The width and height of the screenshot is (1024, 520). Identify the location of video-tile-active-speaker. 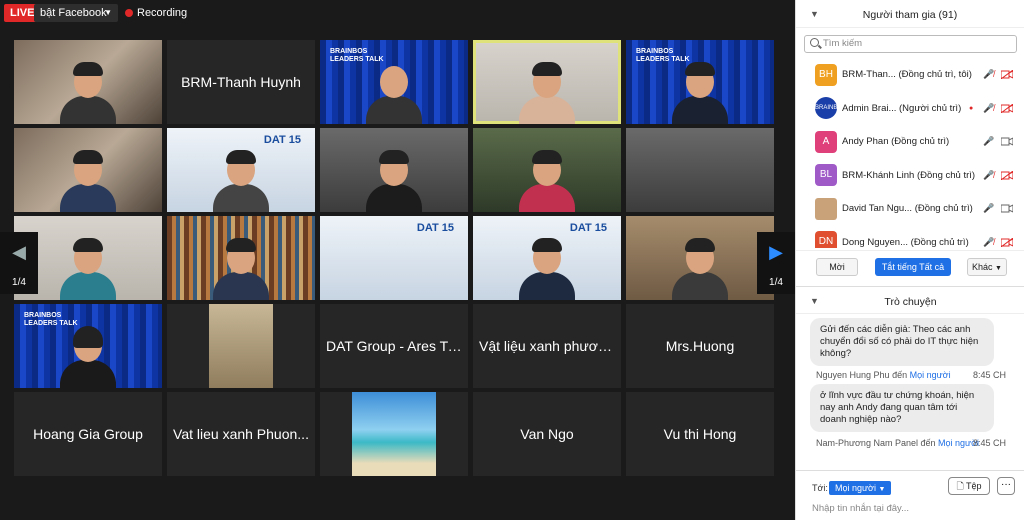
(547, 82).